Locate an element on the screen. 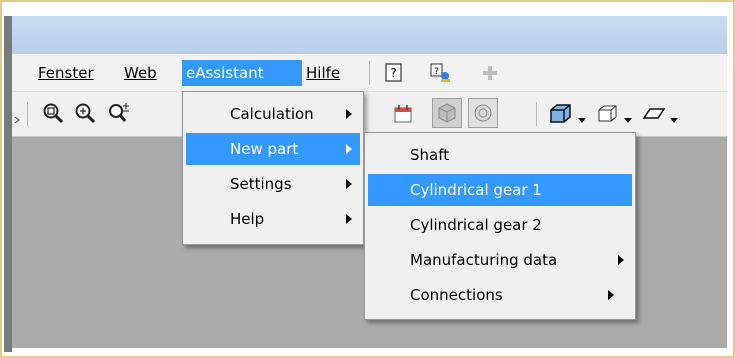  menu-hilfe-label: Hilfe is located at coordinates (323, 73).